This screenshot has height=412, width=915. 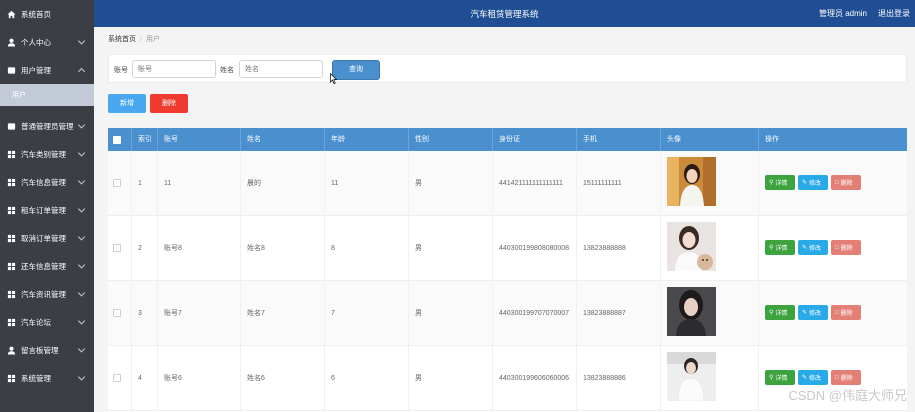 What do you see at coordinates (283, 139) in the screenshot?
I see `column-header: 姓名` at bounding box center [283, 139].